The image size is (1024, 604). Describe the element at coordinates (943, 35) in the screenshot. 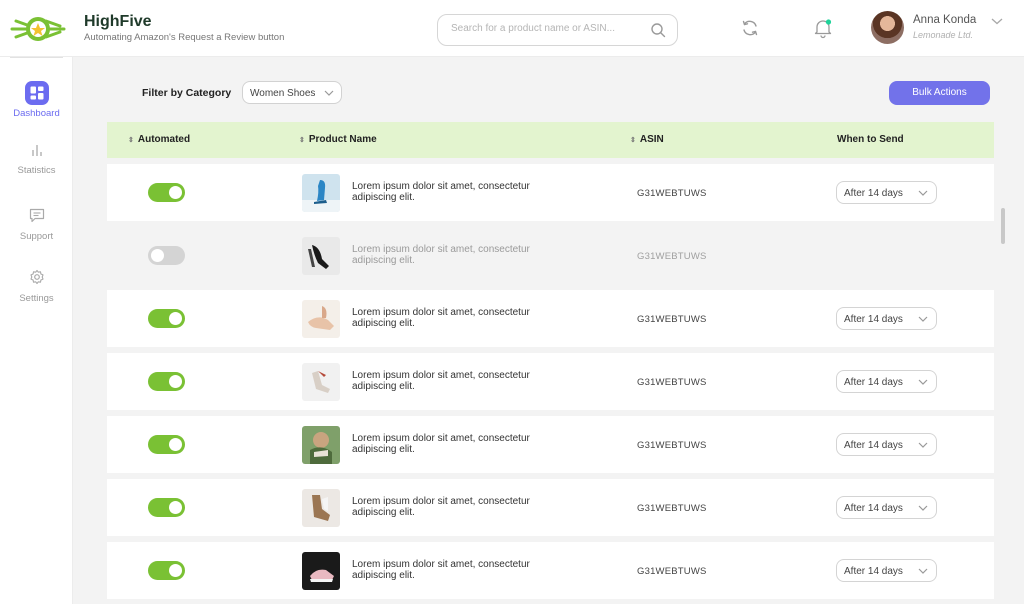

I see `user-company: Lemonade Ltd.` at that location.